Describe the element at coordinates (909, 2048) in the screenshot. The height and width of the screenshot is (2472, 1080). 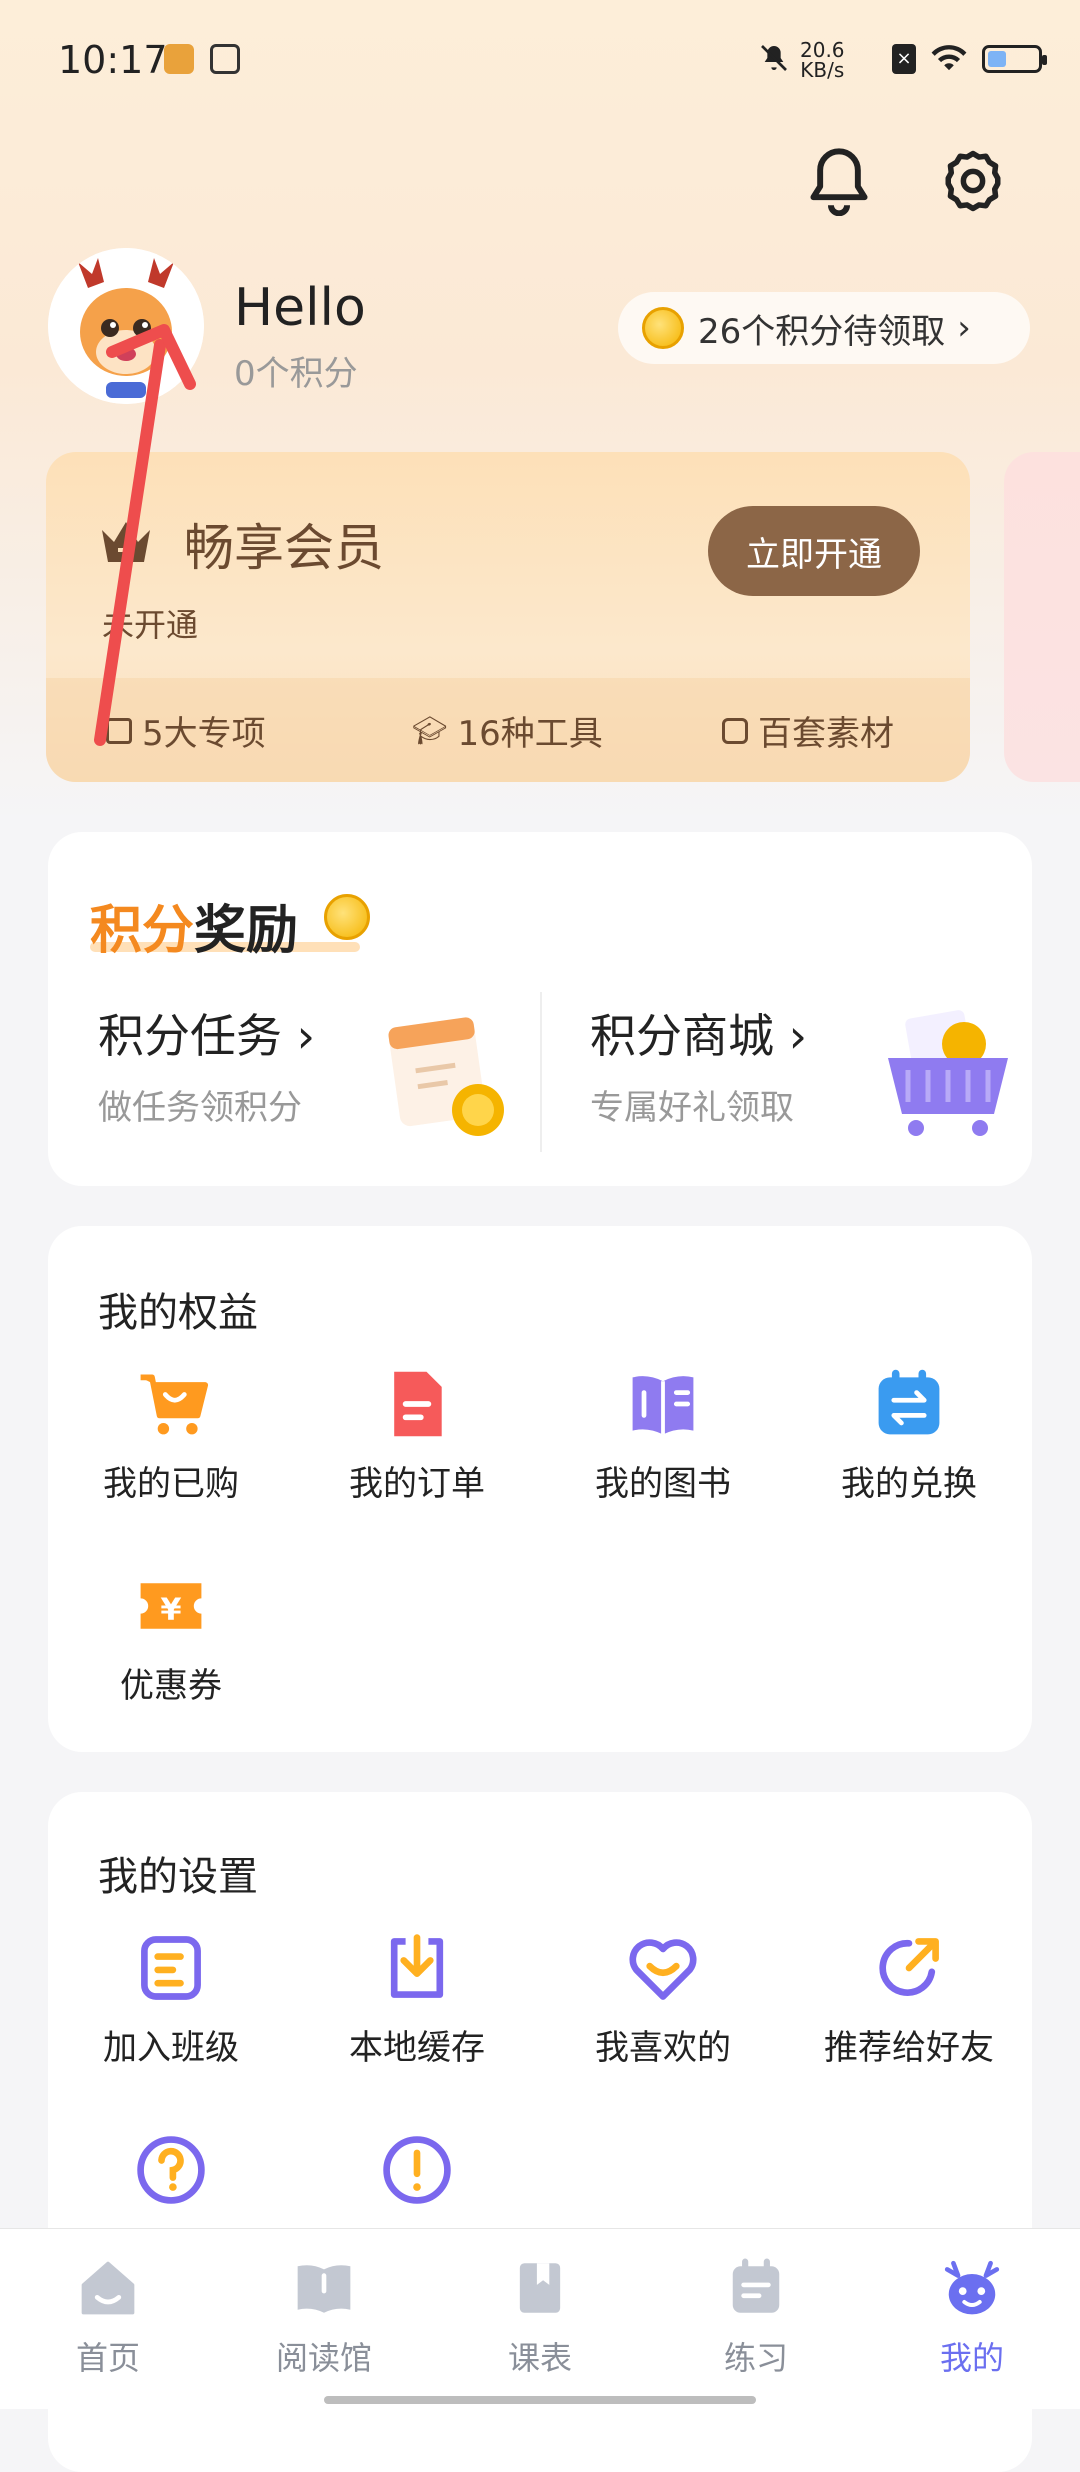
I see `grid-item-label: 推荐给好友` at that location.